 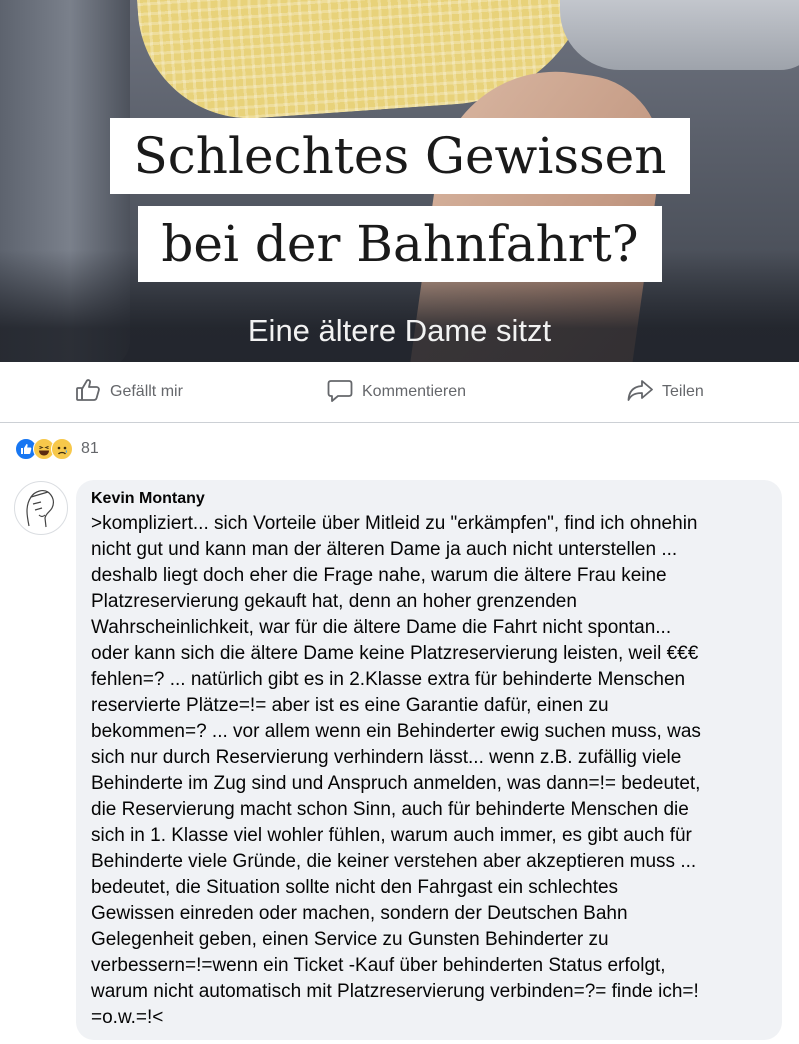 What do you see at coordinates (414, 391) in the screenshot?
I see `comment-label: Kommentieren` at bounding box center [414, 391].